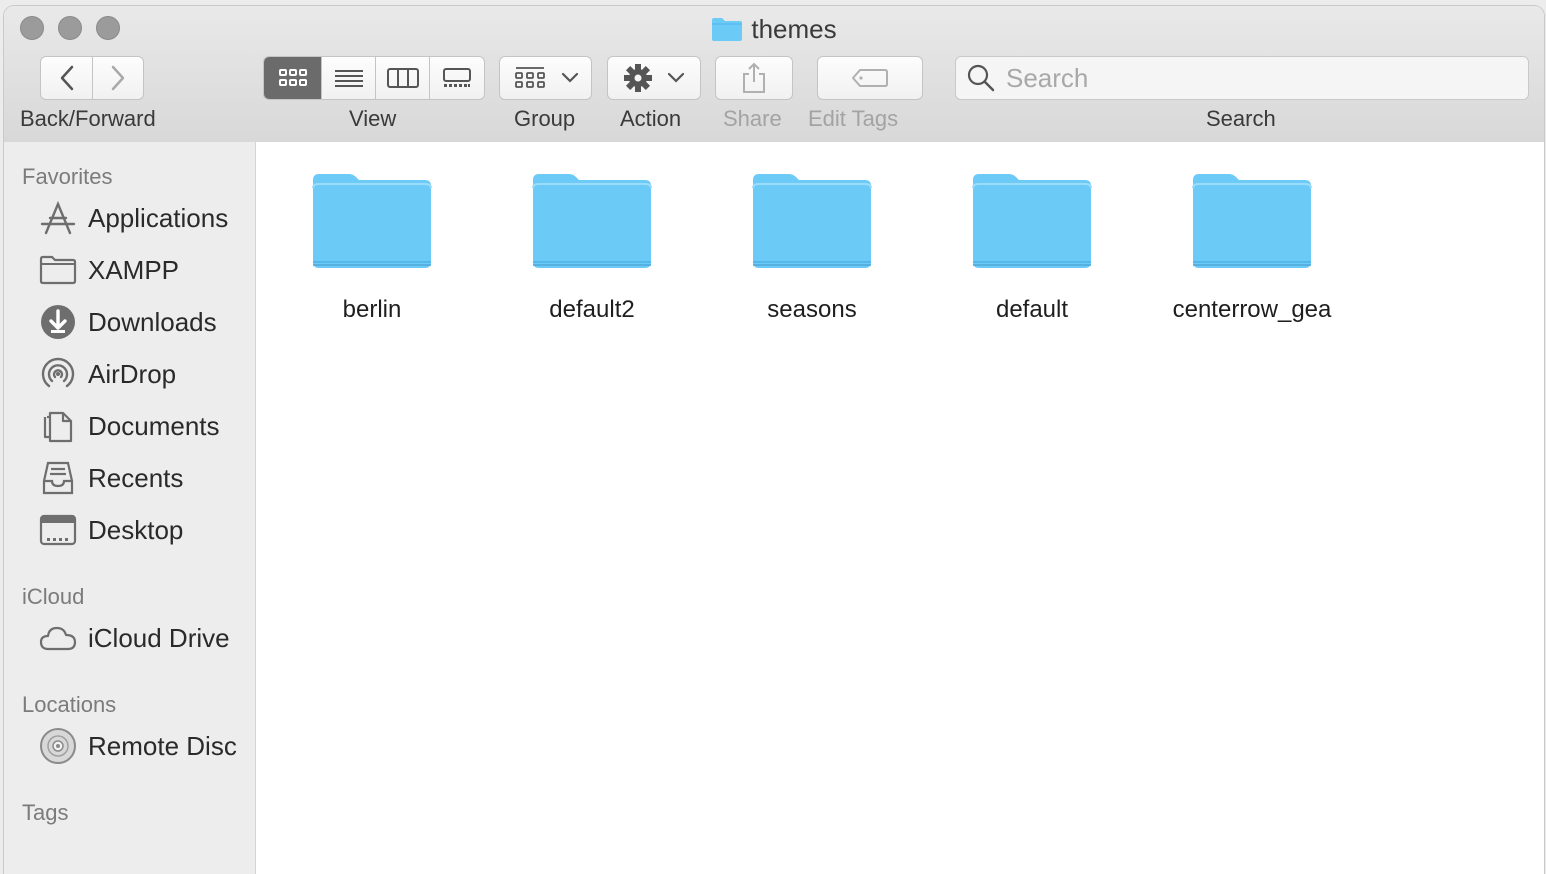 The image size is (1546, 874). I want to click on folder-item: berlin, so click(372, 248).